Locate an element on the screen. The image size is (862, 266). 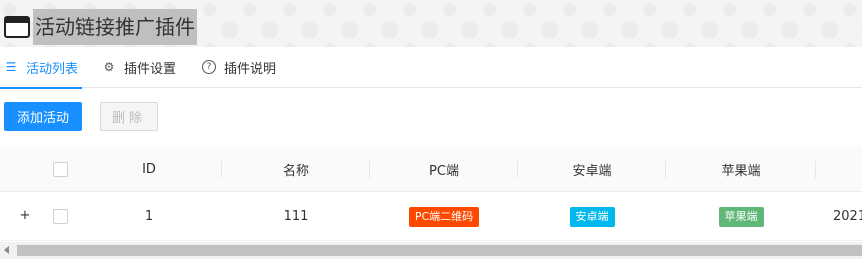
cell-apple: 苹果端 is located at coordinates (741, 216).